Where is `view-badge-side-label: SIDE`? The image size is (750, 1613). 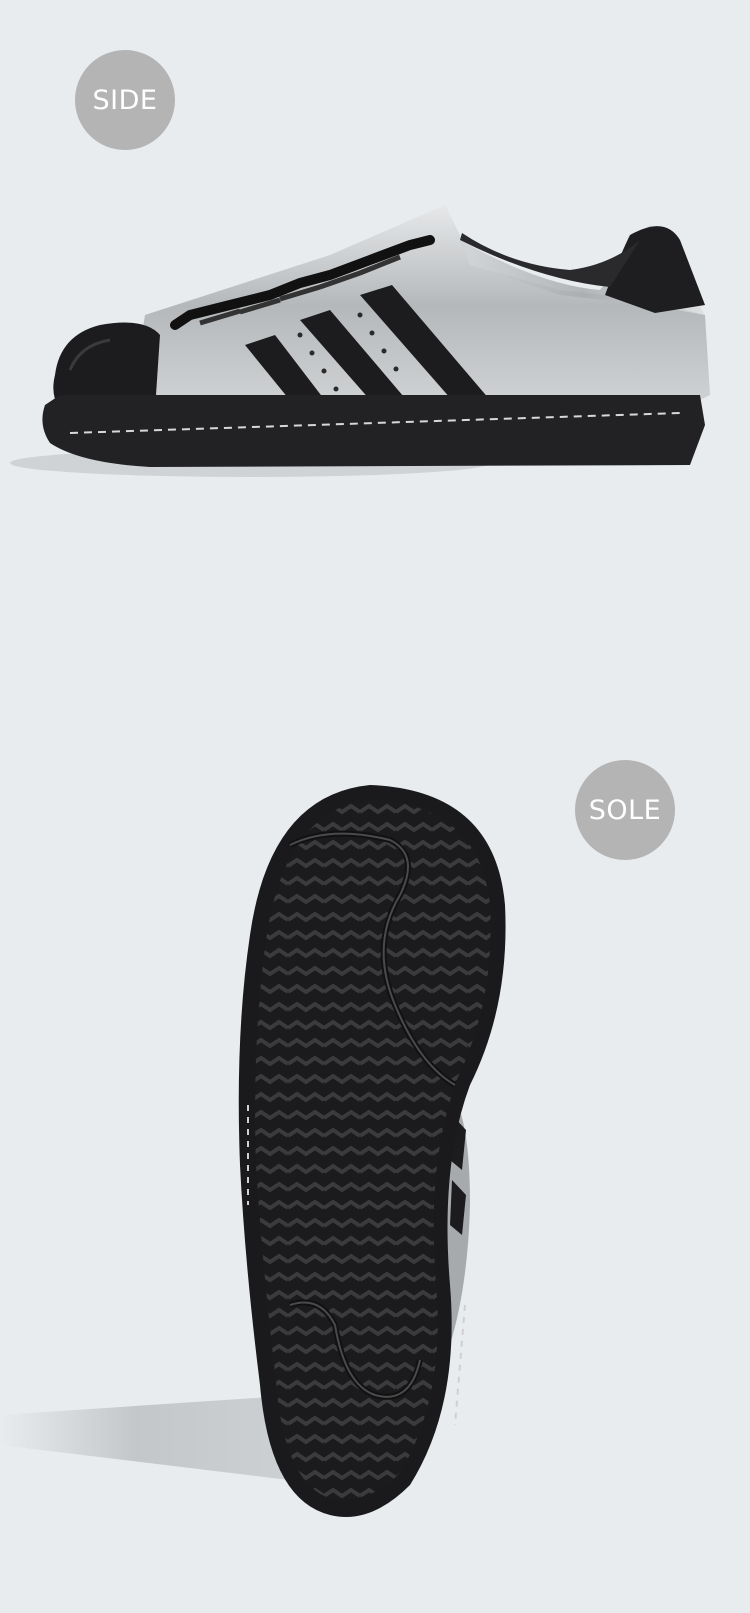 view-badge-side-label: SIDE is located at coordinates (125, 100).